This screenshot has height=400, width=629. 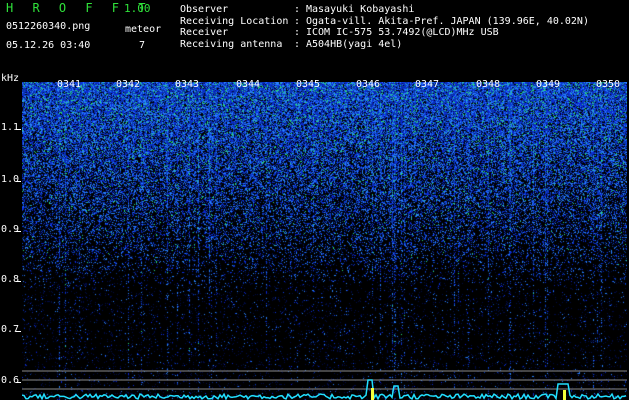 What do you see at coordinates (143, 29) in the screenshot?
I see `meteor-label: meteor` at bounding box center [143, 29].